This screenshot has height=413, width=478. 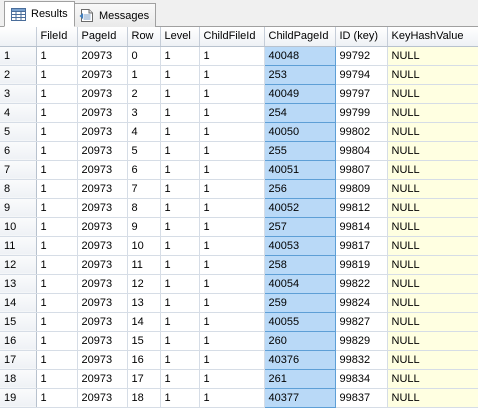 What do you see at coordinates (39, 14) in the screenshot?
I see `tab-results: Results` at bounding box center [39, 14].